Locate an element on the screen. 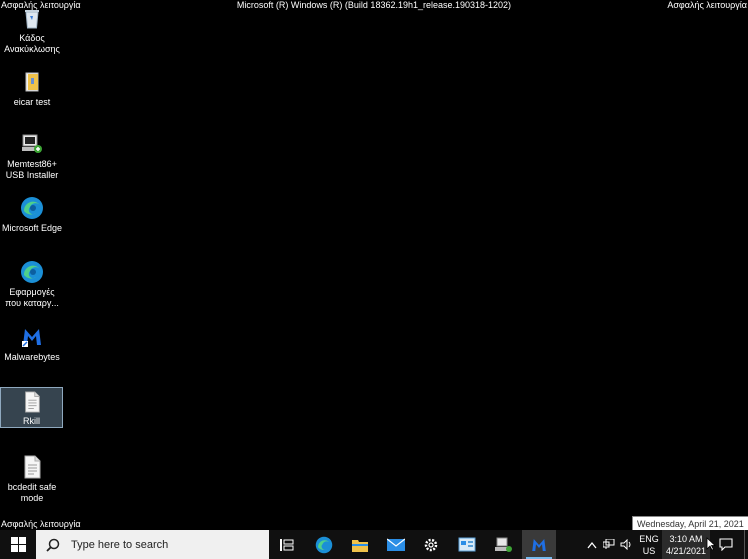 The width and height of the screenshot is (748, 559). taskbar-malwarebytes is located at coordinates (539, 544).